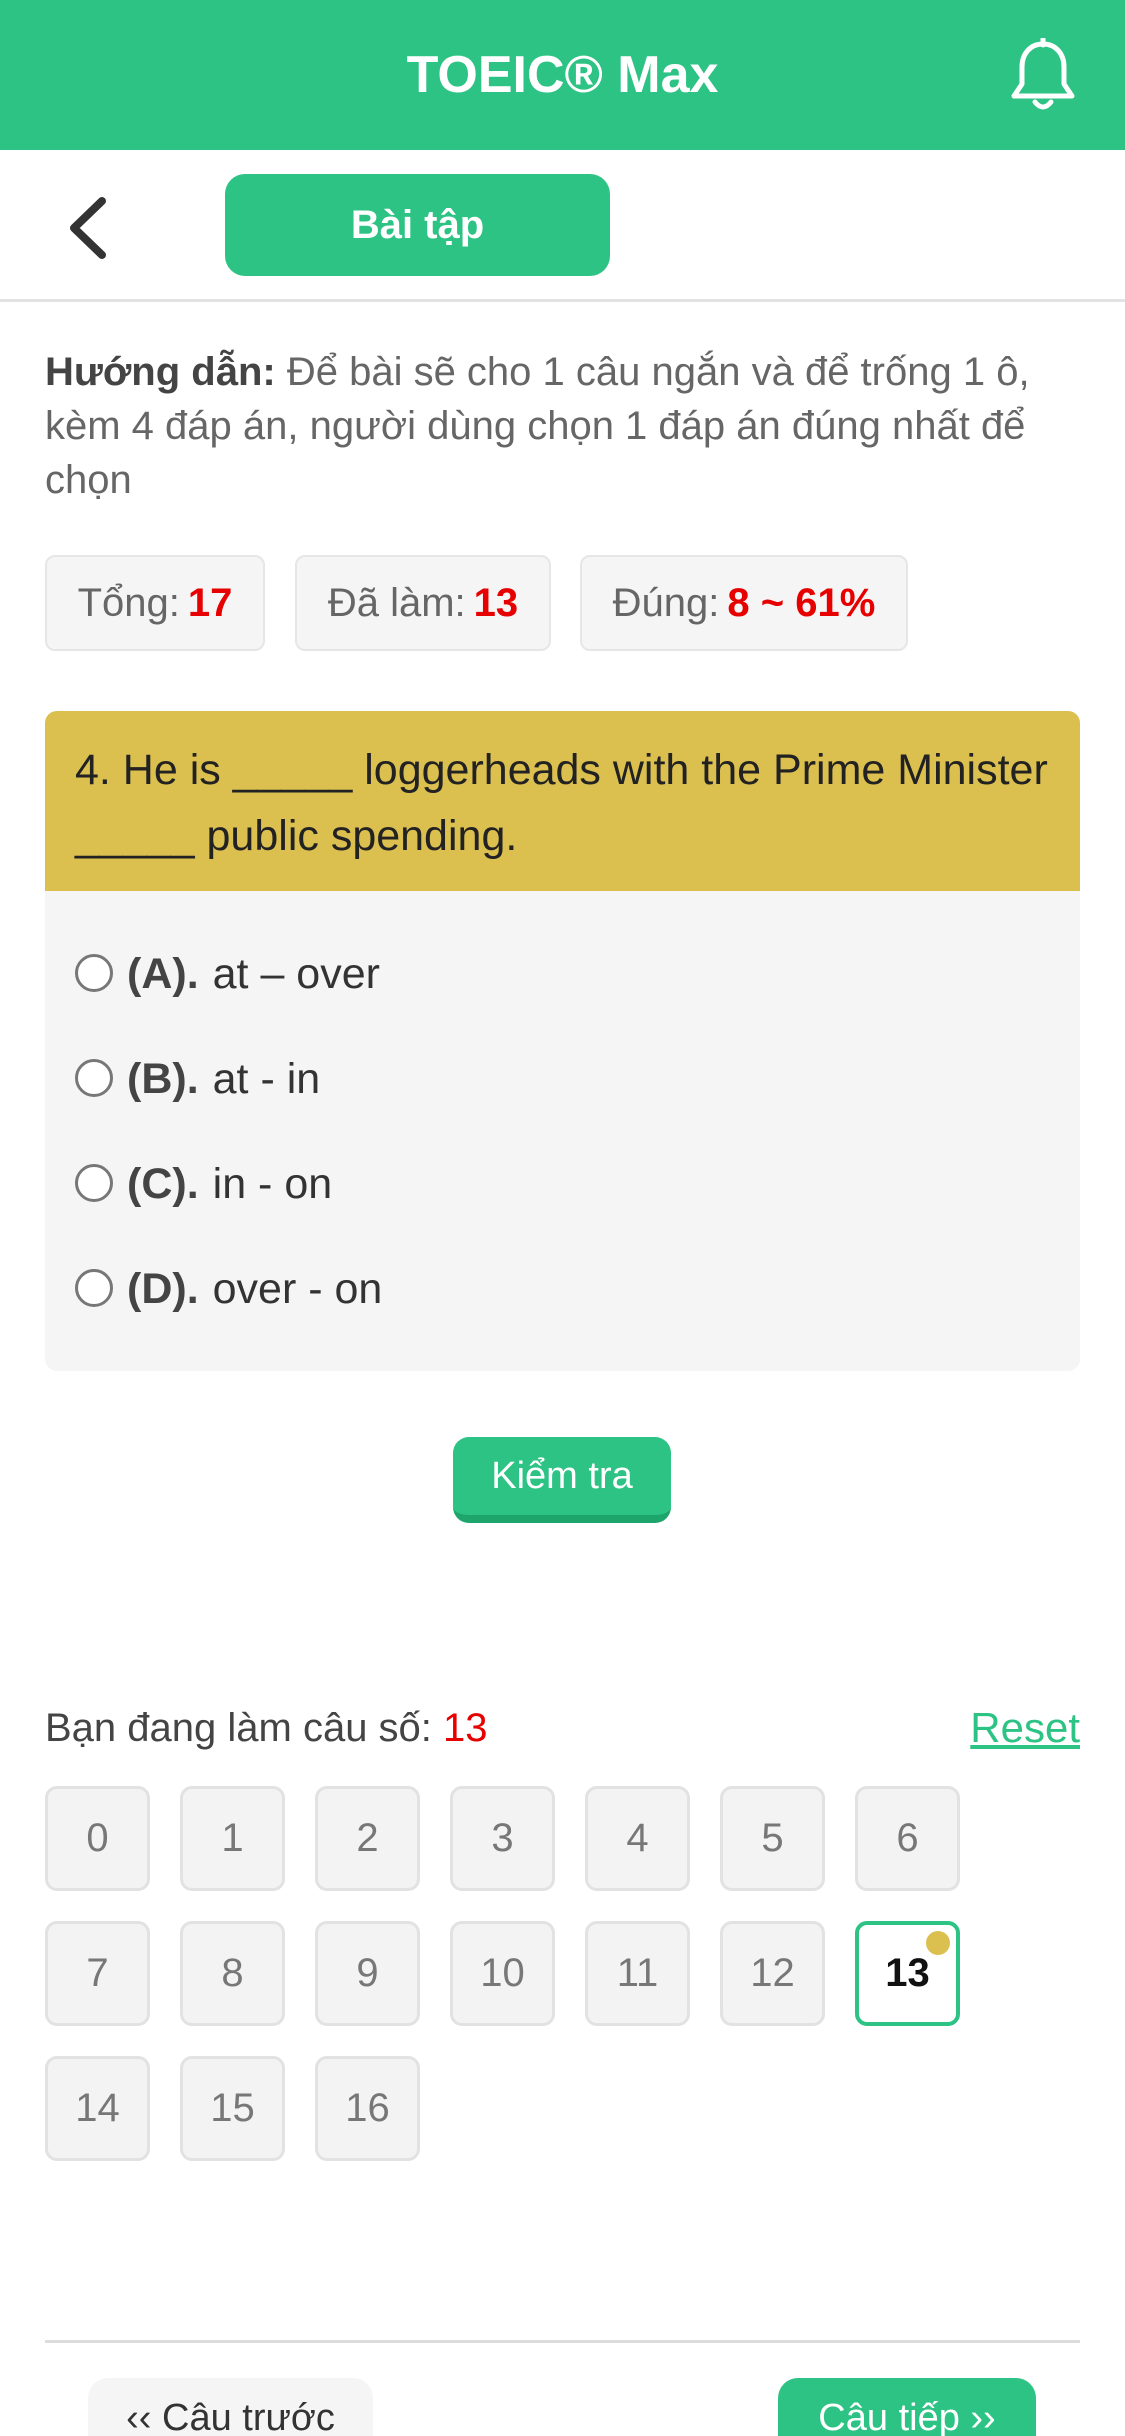 The width and height of the screenshot is (1125, 2436). What do you see at coordinates (396, 603) in the screenshot?
I see `stat-done-label: Đã làm:` at bounding box center [396, 603].